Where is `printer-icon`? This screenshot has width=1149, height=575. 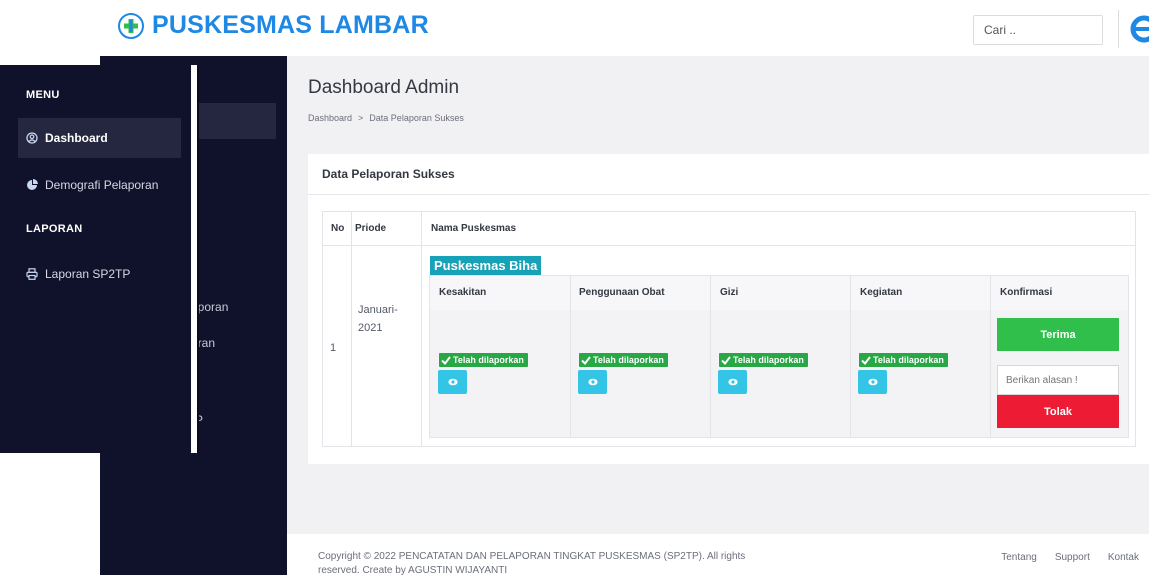 printer-icon is located at coordinates (32, 274).